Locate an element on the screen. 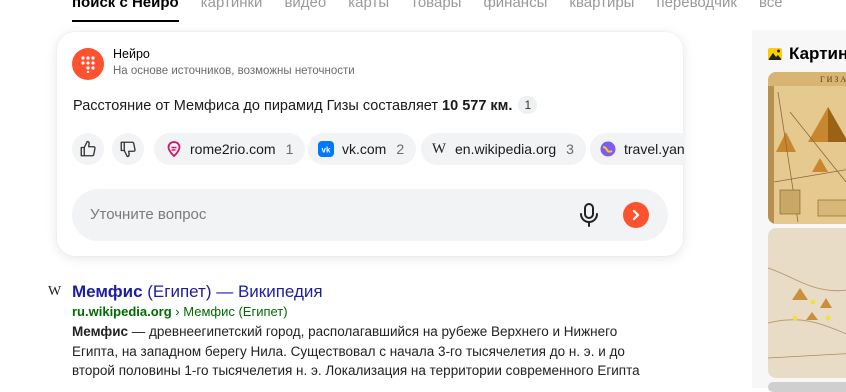 This screenshot has width=846, height=392. result-url: ru.wikipedia.org › Мемфис (Египет) is located at coordinates (180, 311).